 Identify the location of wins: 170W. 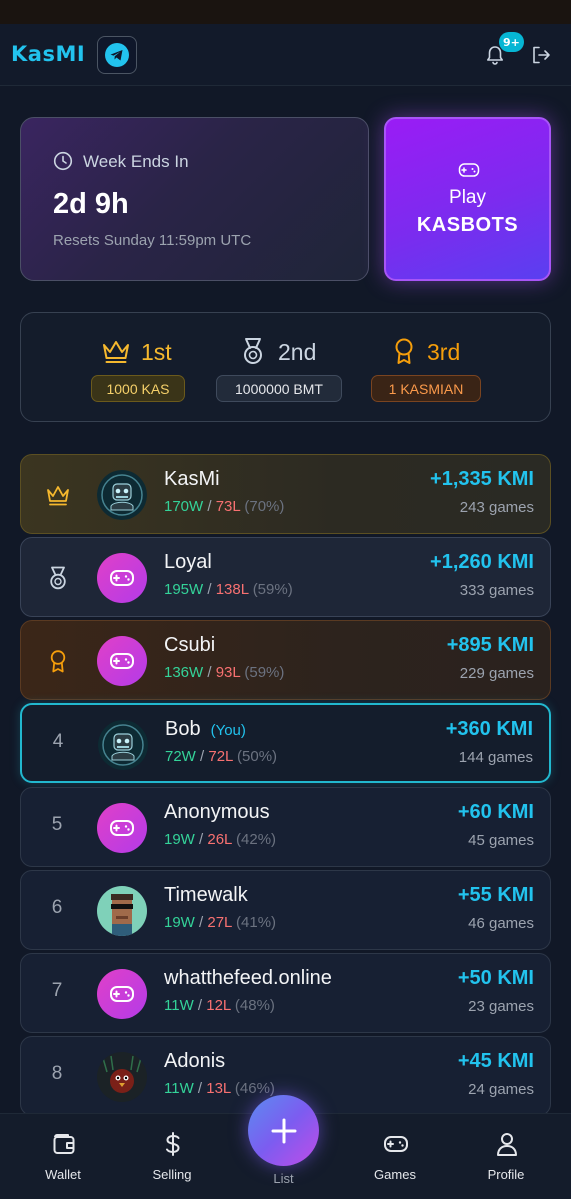
(184, 506).